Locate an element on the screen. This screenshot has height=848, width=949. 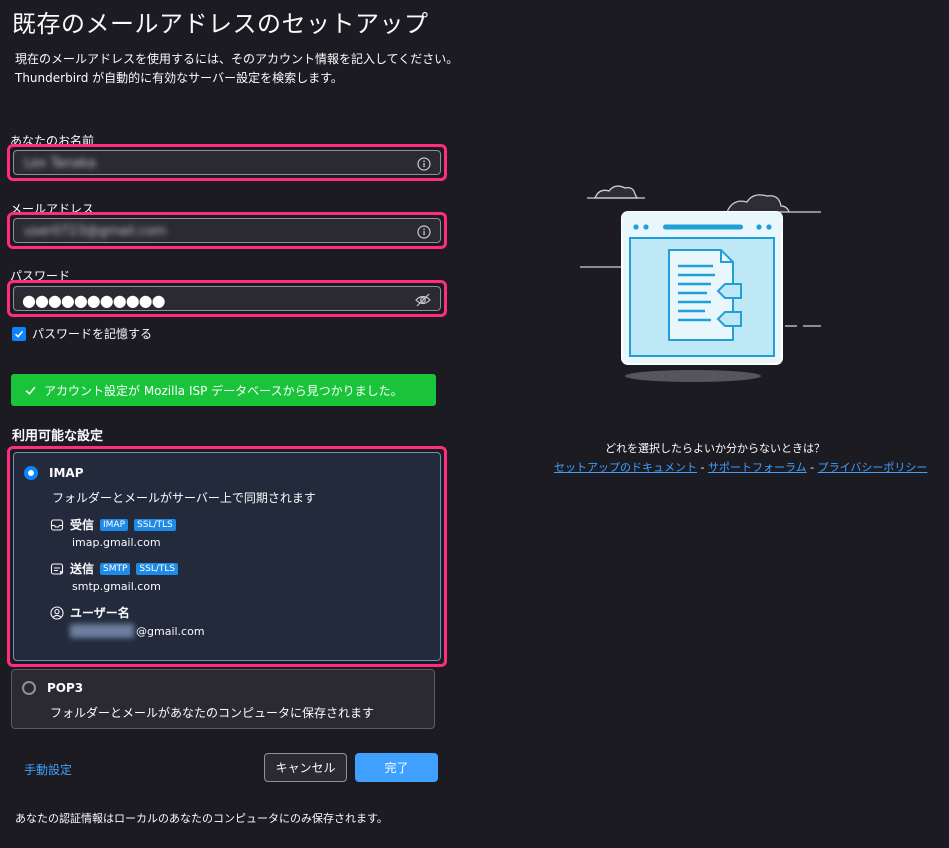
username-value-row: @gmail.com is located at coordinates (137, 631).